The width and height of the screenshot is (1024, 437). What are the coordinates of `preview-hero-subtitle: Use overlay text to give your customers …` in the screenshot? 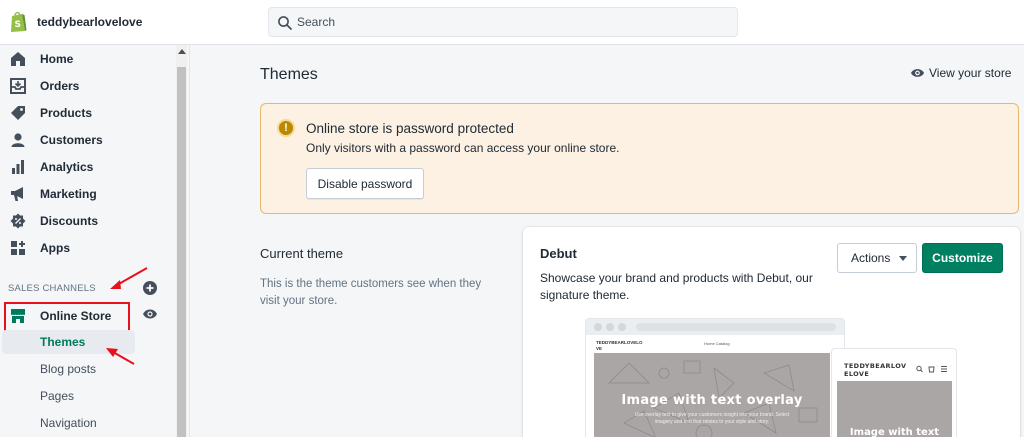 It's located at (712, 418).